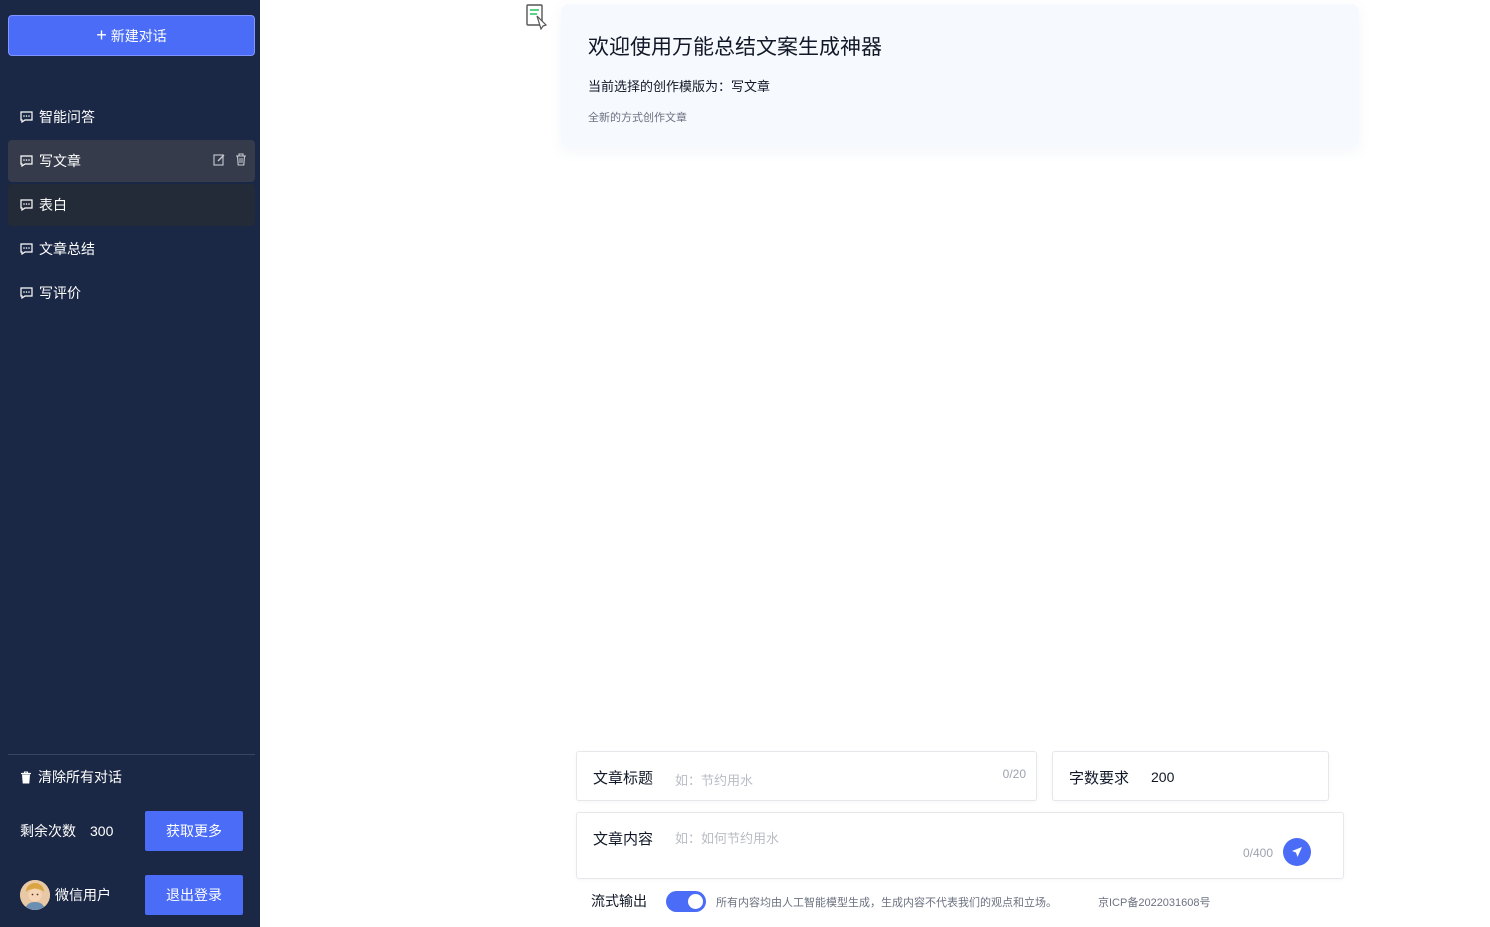  I want to click on article-content-input: 如：如何节约用水, so click(727, 837).